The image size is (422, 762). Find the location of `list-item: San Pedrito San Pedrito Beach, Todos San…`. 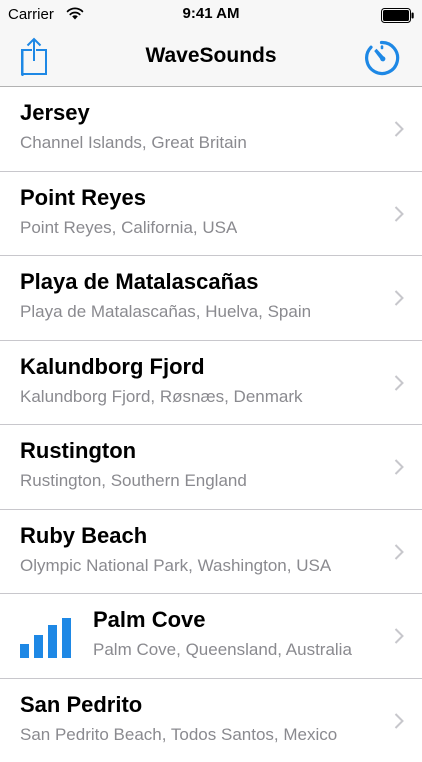

list-item: San Pedrito San Pedrito Beach, Todos San… is located at coordinates (211, 720).